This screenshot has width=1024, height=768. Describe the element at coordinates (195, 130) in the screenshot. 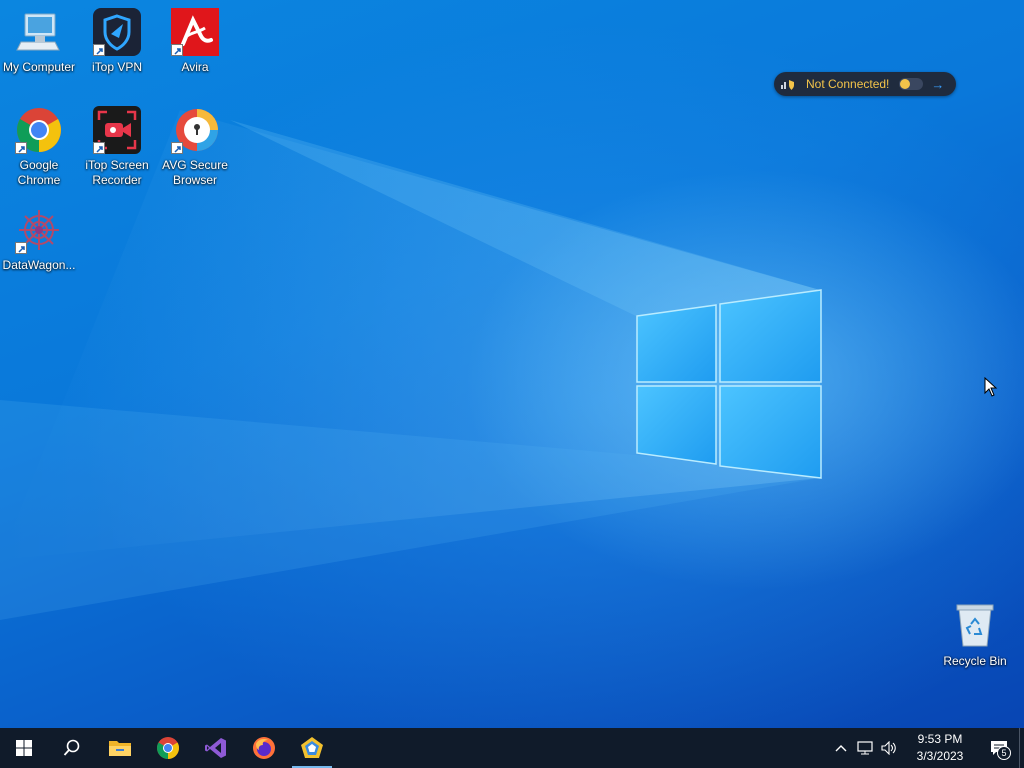

I see `avg-secure-browser-icon` at that location.